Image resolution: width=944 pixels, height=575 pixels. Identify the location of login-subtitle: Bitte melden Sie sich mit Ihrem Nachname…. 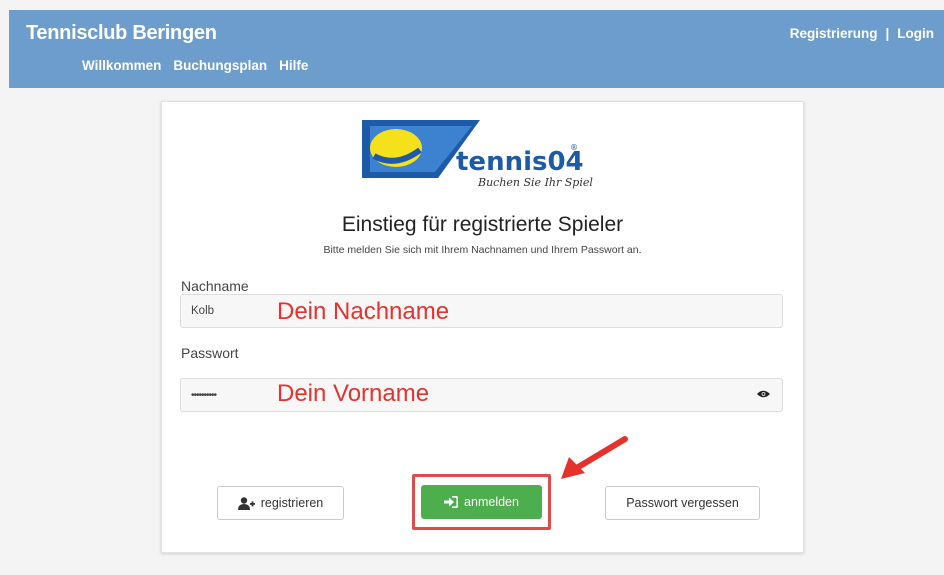
(482, 250).